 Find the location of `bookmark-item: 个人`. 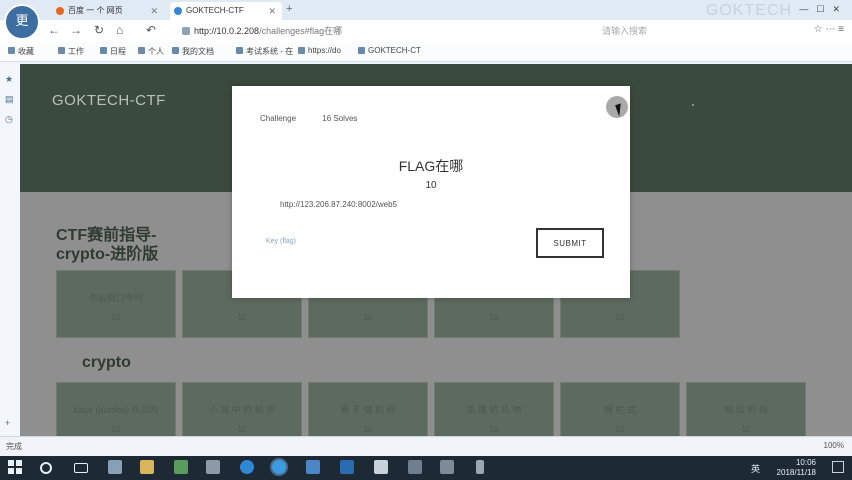

bookmark-item: 个人 is located at coordinates (151, 51).